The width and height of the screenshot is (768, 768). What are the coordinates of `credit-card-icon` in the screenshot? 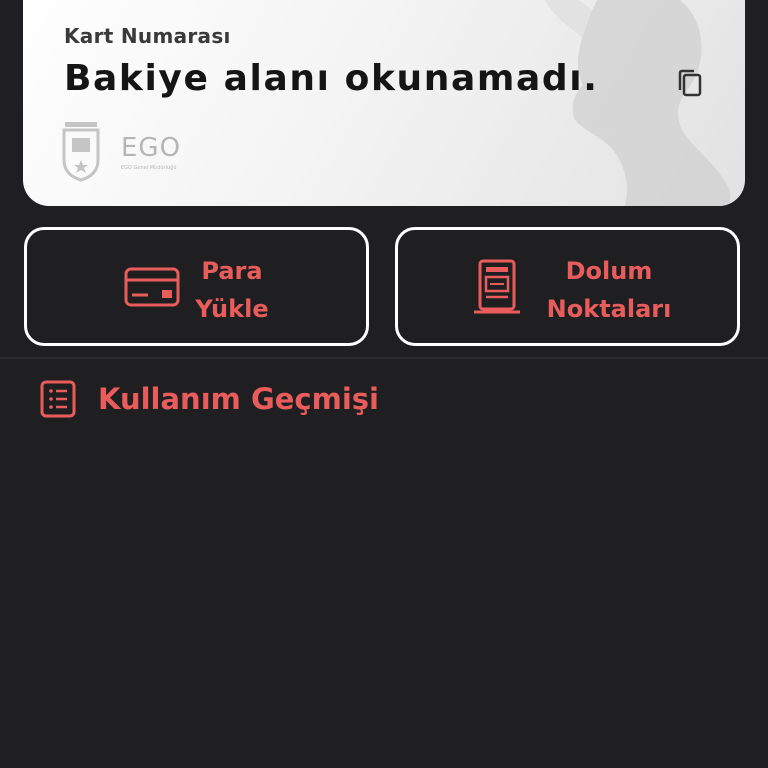 It's located at (152, 286).